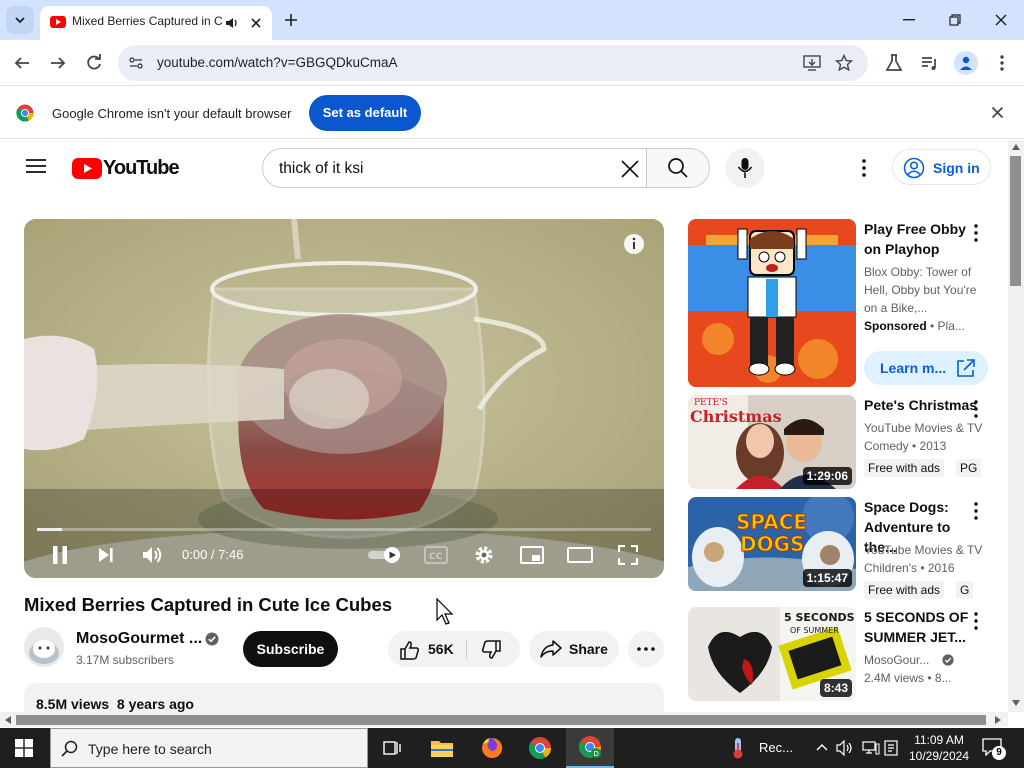 This screenshot has height=768, width=1024. I want to click on external-link-icon, so click(966, 368).